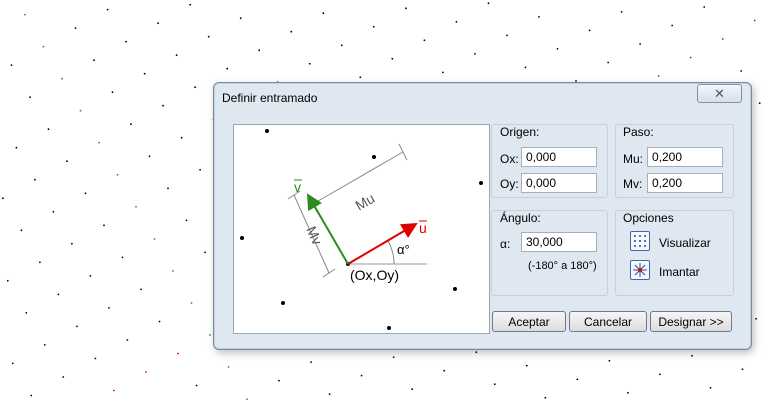 This screenshot has height=401, width=763. I want to click on origin-label: (Ox,Oy), so click(374, 275).